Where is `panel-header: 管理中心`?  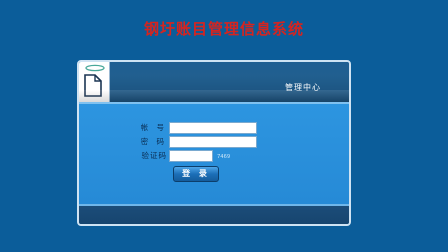
panel-header: 管理中心 is located at coordinates (214, 82).